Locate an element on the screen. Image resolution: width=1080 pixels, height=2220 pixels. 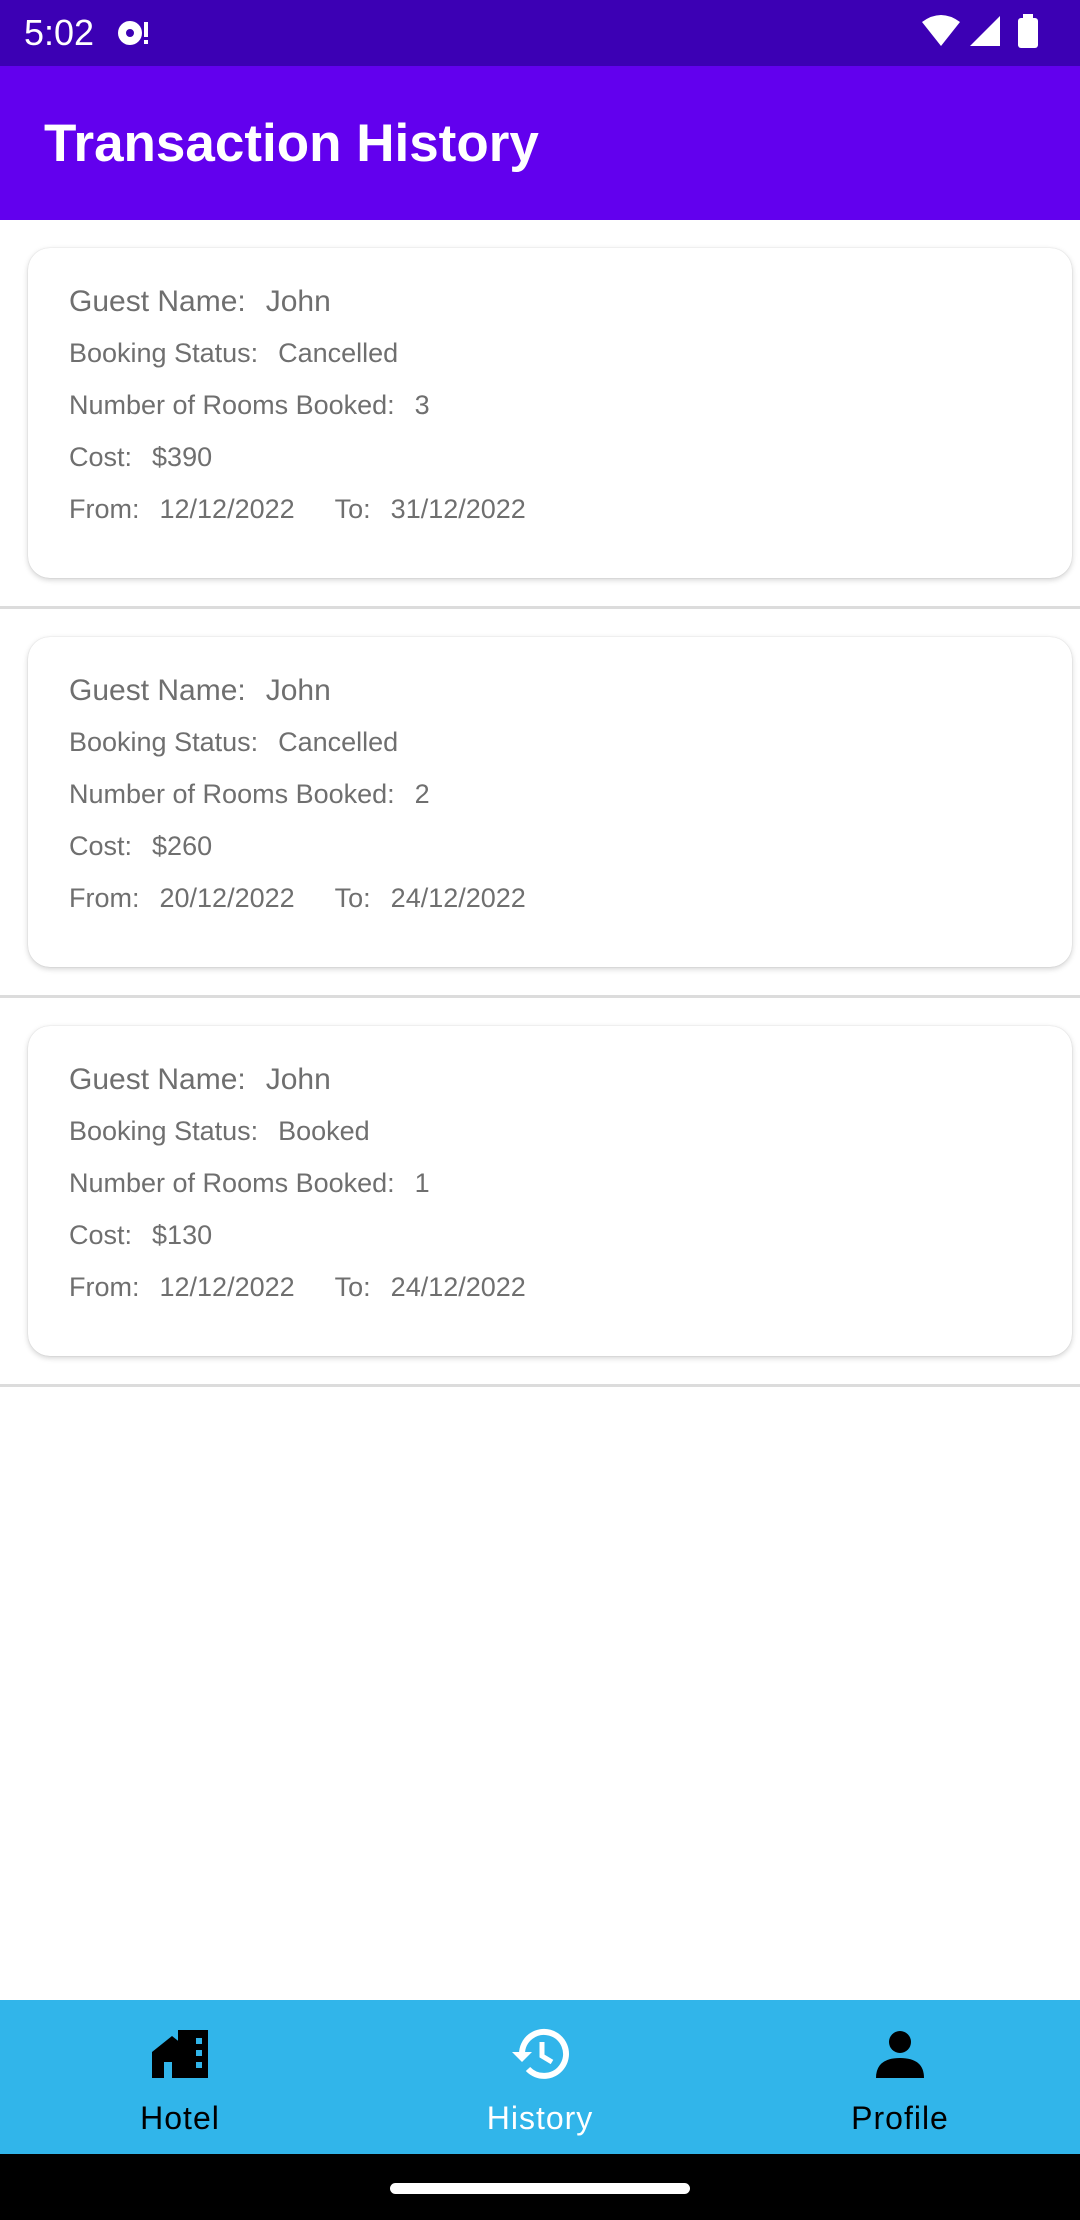
cost-row: Cost: $130 is located at coordinates (140, 1235).